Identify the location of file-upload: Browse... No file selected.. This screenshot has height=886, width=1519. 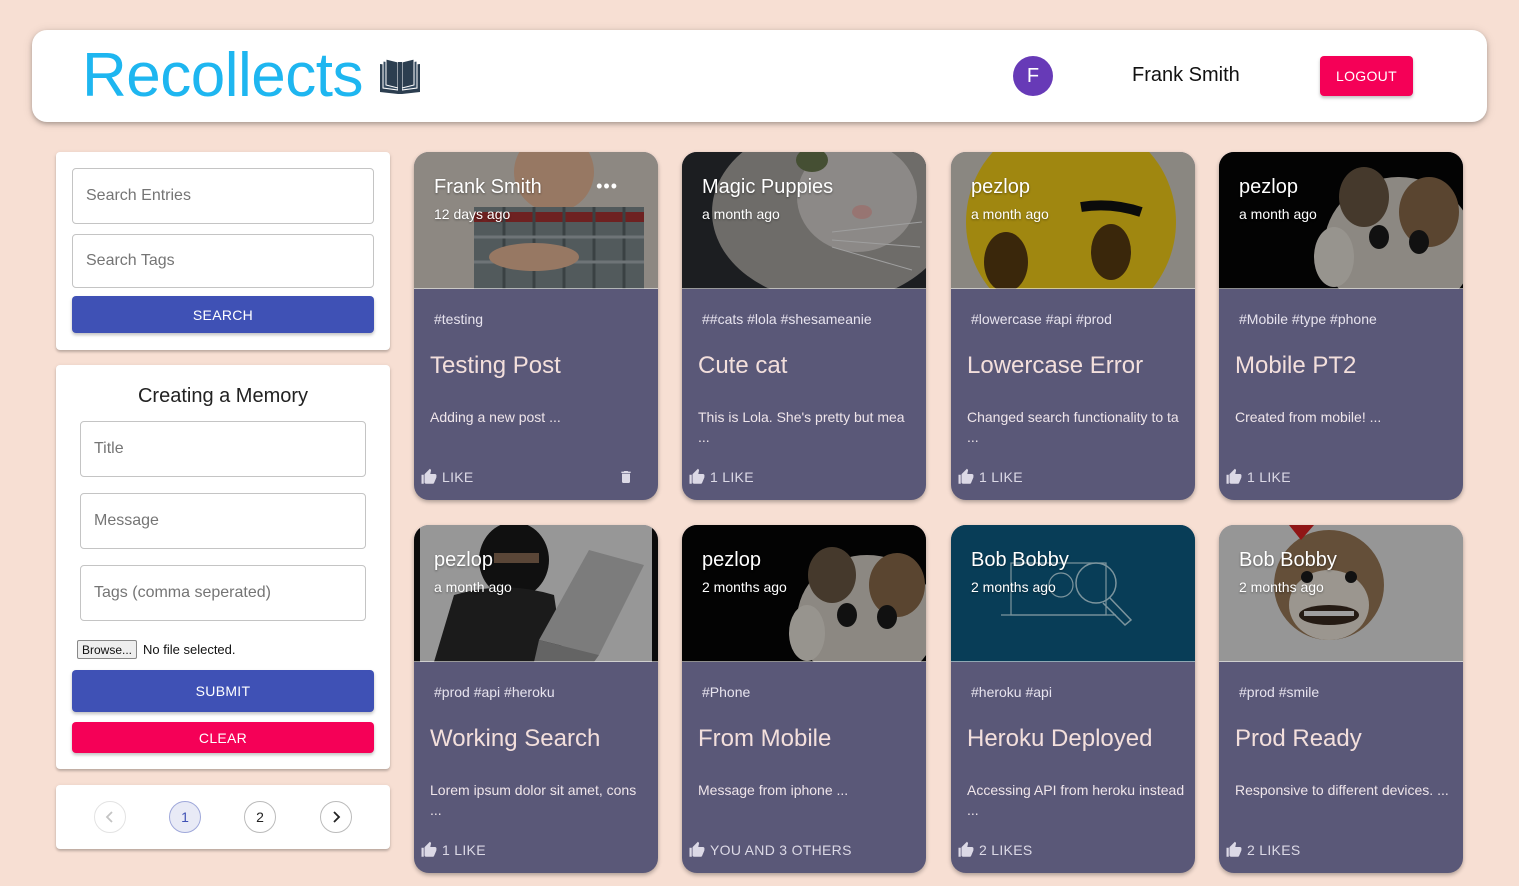
(156, 649).